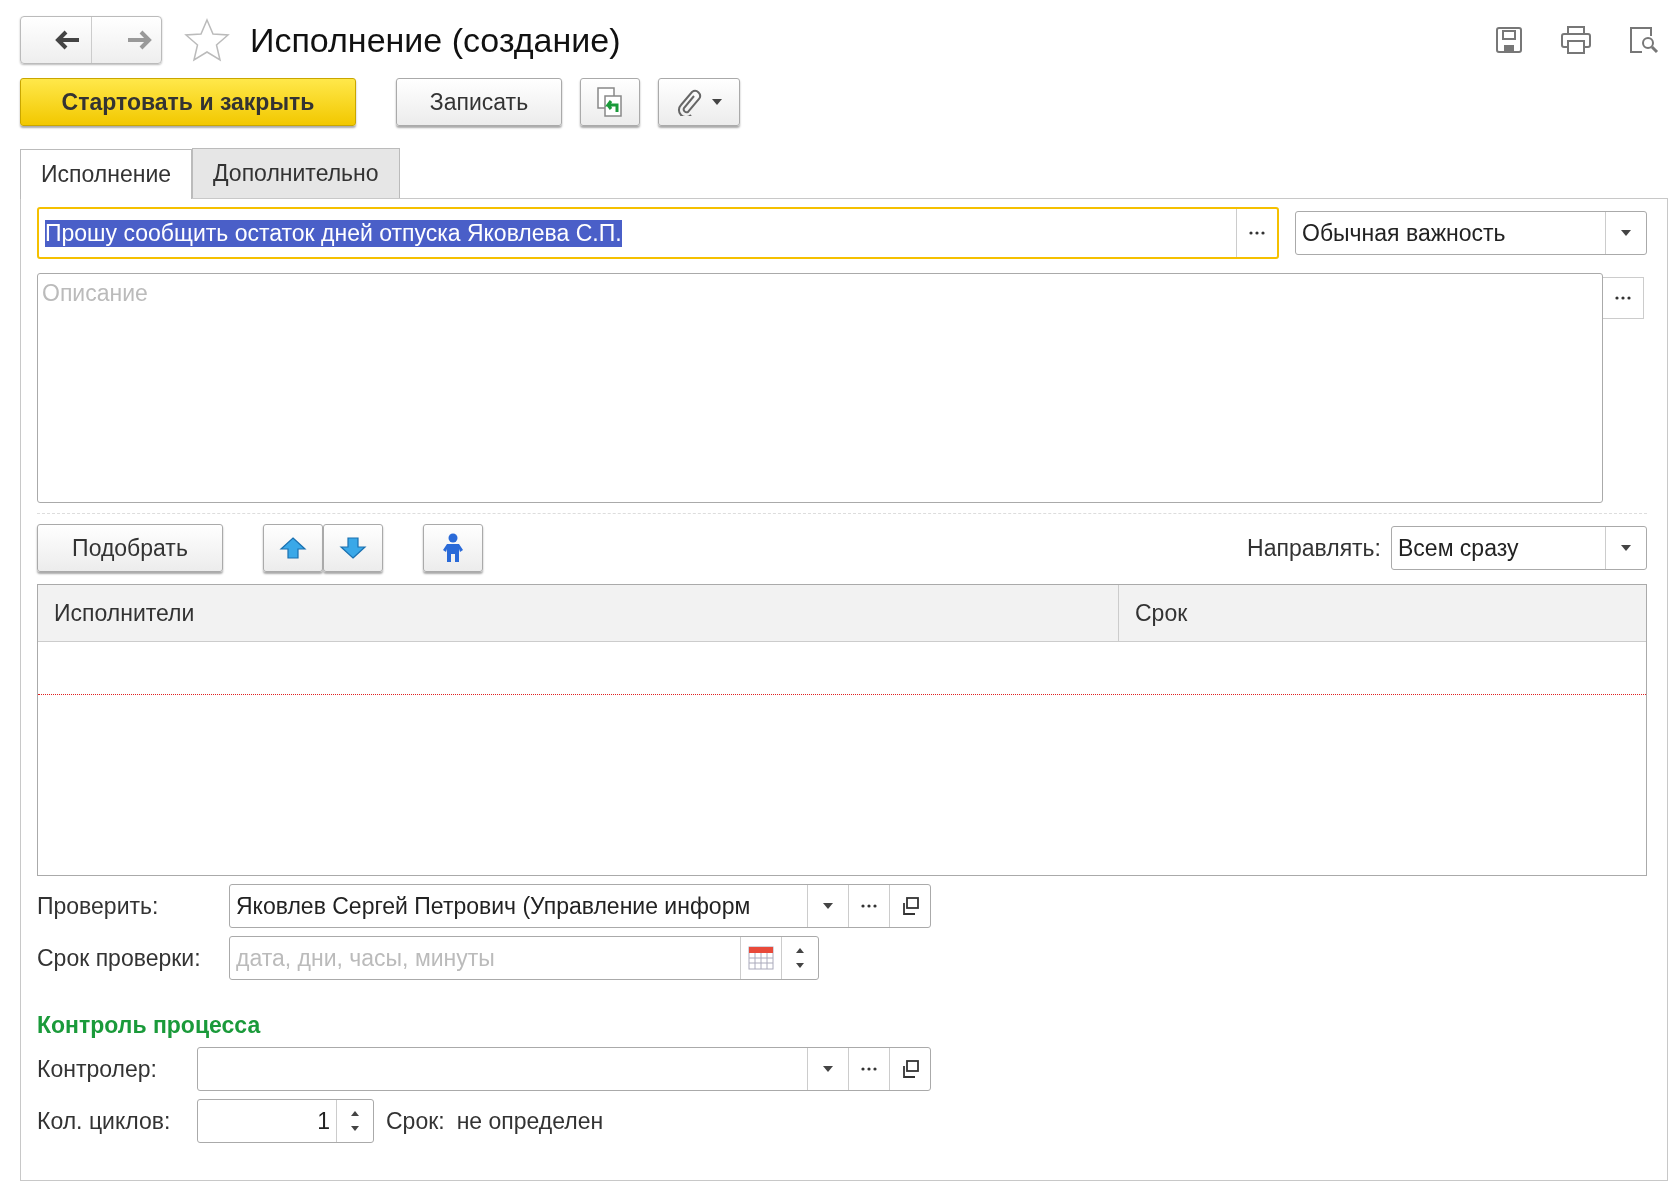 Image resolution: width=1680 pixels, height=1186 pixels. I want to click on left-arrow-icon, so click(68, 40).